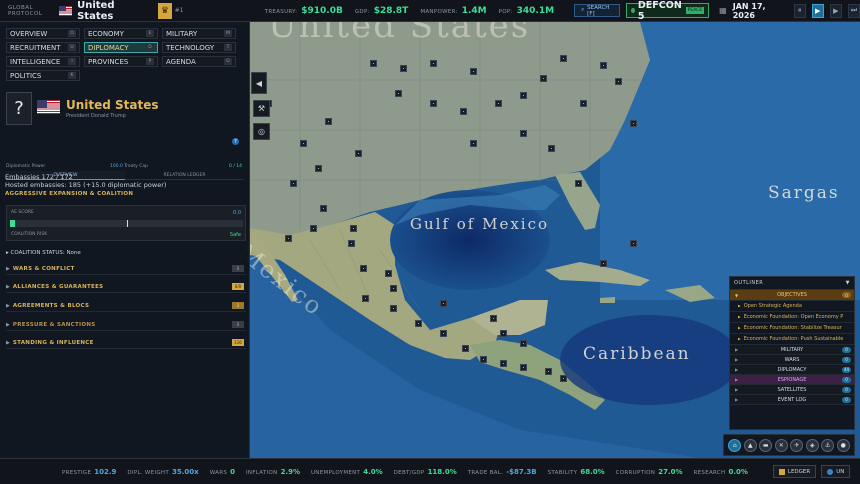  What do you see at coordinates (597, 10) in the screenshot?
I see `search-button: ⌕ SEARCH [F]` at bounding box center [597, 10].